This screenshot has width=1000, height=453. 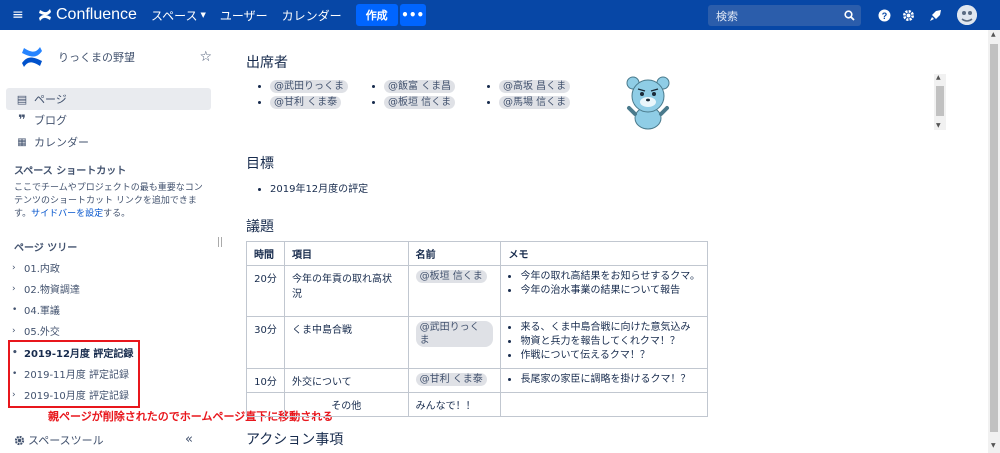 I want to click on sidebar-item-label: ブログ, so click(x=50, y=120).